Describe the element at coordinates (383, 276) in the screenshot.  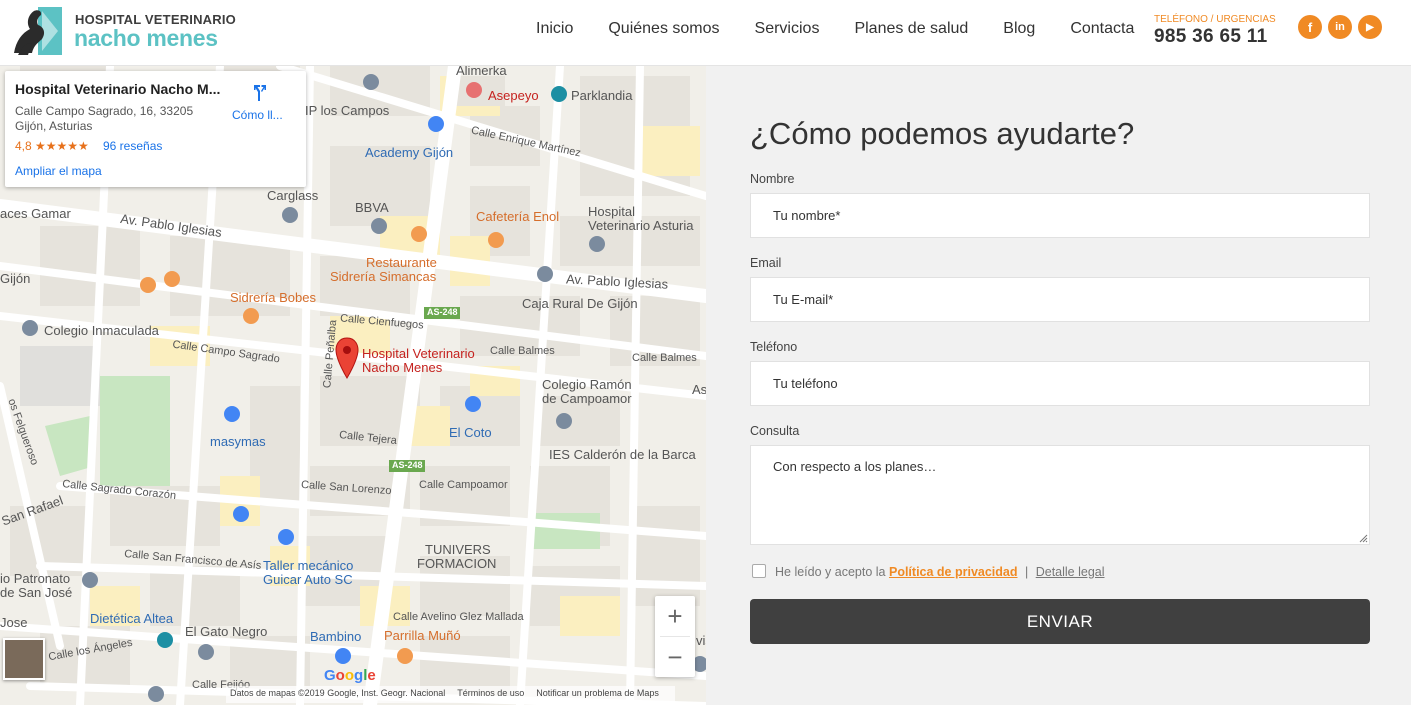
I see `map-label: Sidrería Simancas` at that location.